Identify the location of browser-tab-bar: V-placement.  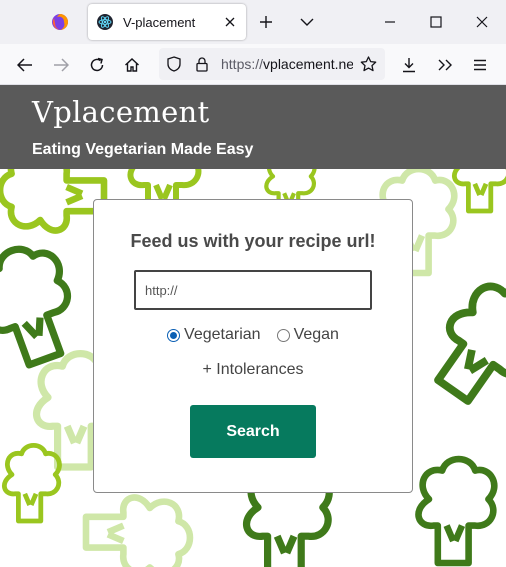
(253, 22).